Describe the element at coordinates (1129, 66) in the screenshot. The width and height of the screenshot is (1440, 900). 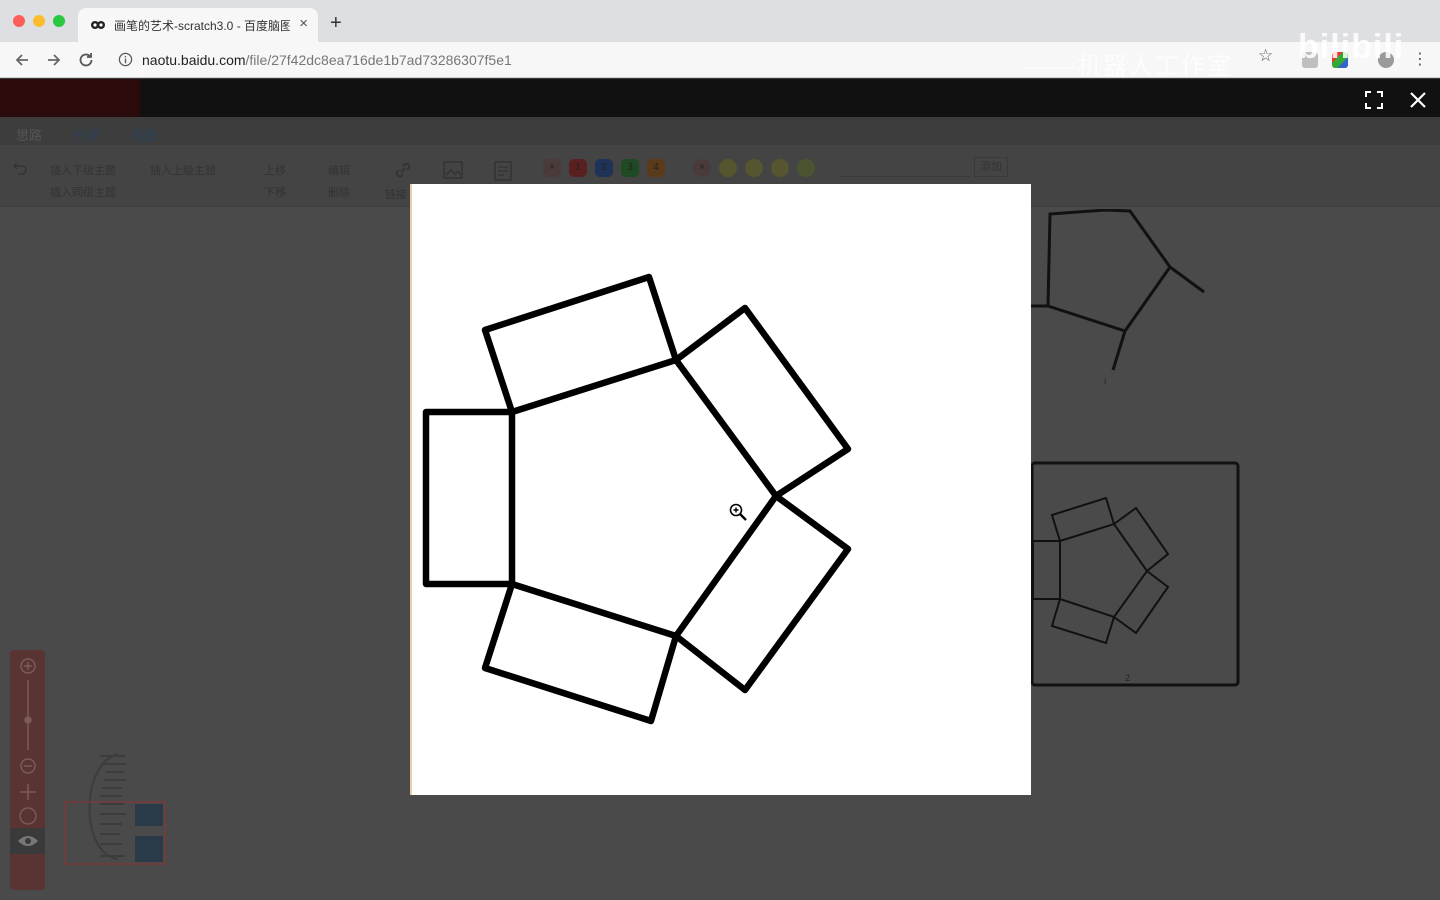
I see `video-watermark: ——机器人工作室` at that location.